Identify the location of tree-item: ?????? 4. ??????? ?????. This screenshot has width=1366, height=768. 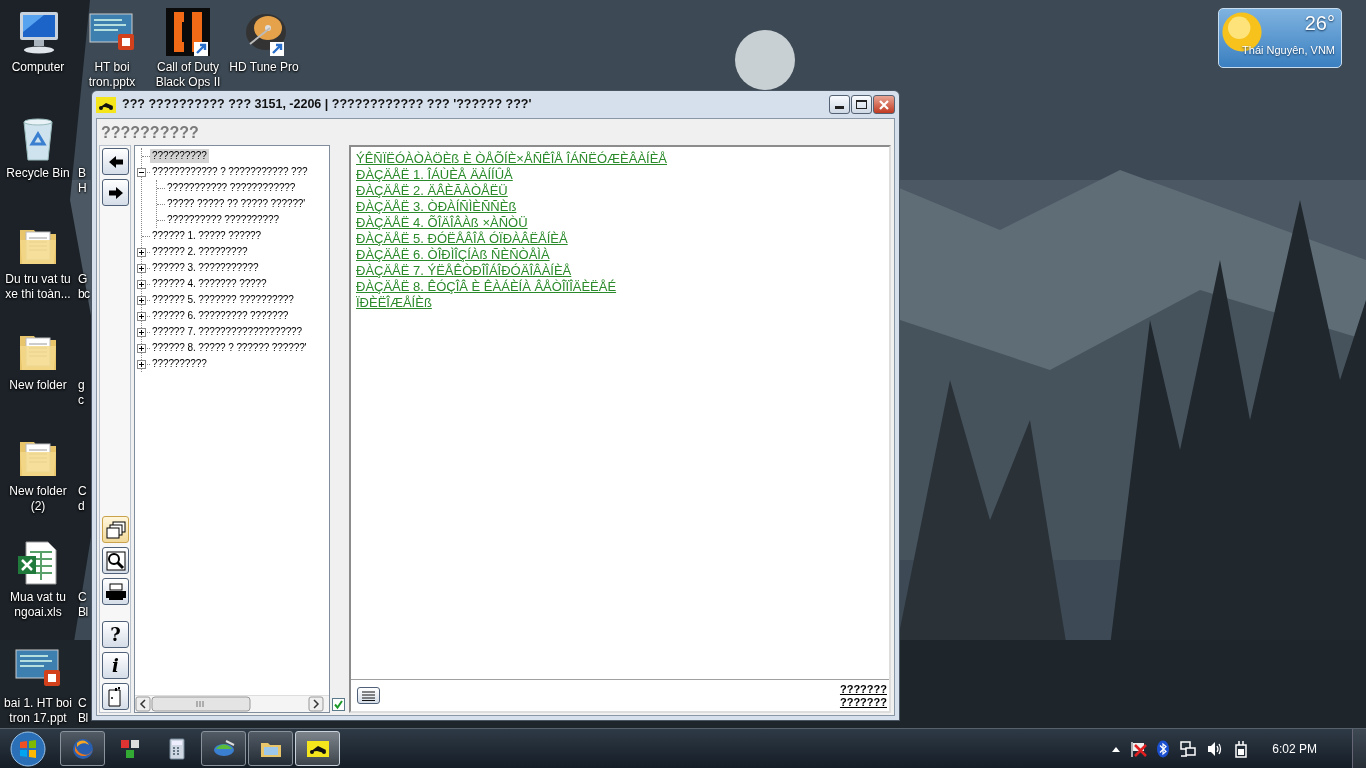
(209, 284).